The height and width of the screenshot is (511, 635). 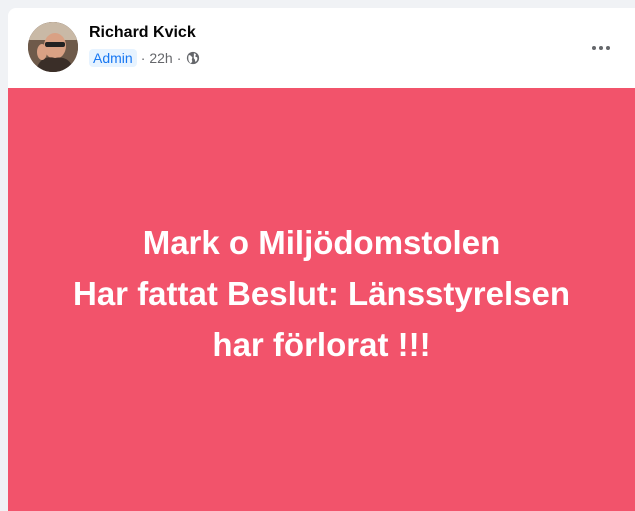 What do you see at coordinates (160, 58) in the screenshot?
I see `post-timestamp: 22h` at bounding box center [160, 58].